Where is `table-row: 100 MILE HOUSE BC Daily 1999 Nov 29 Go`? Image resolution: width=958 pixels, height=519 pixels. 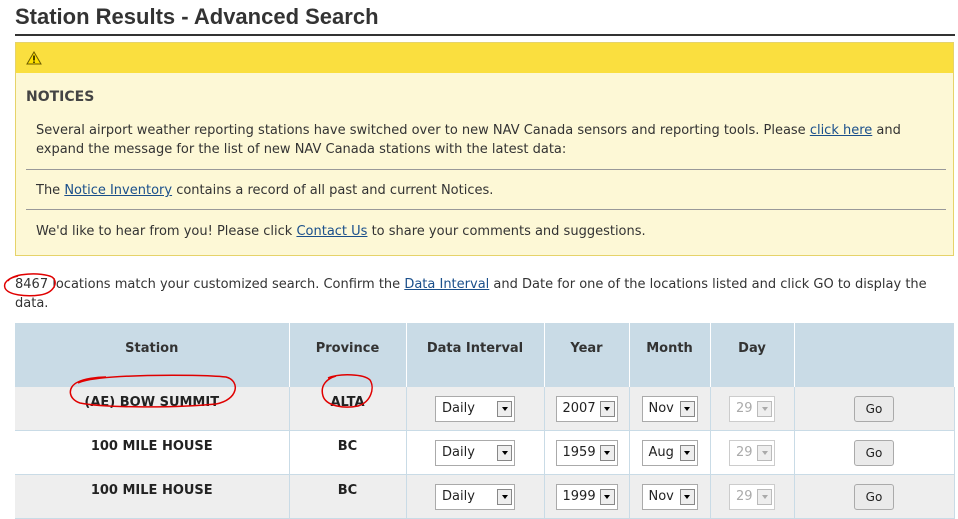
table-row: 100 MILE HOUSE BC Daily 1999 Nov 29 Go is located at coordinates (485, 496).